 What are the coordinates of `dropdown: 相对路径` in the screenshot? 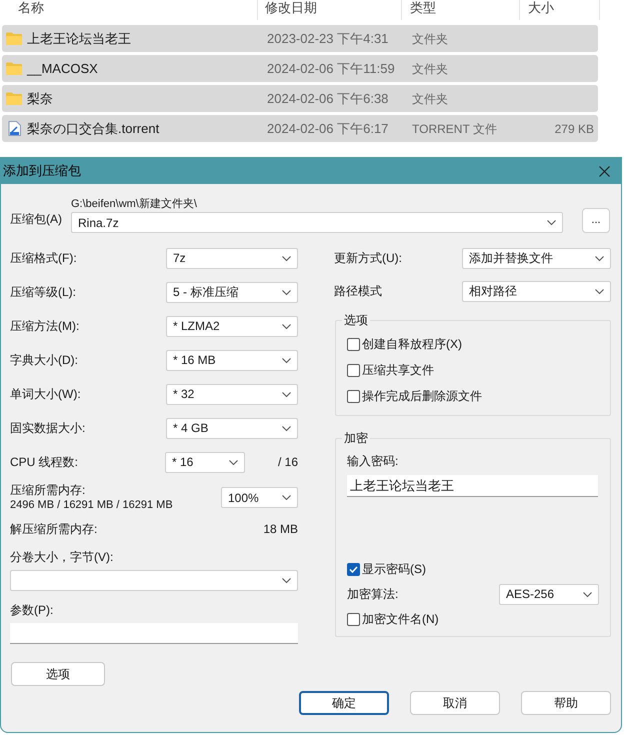 It's located at (536, 291).